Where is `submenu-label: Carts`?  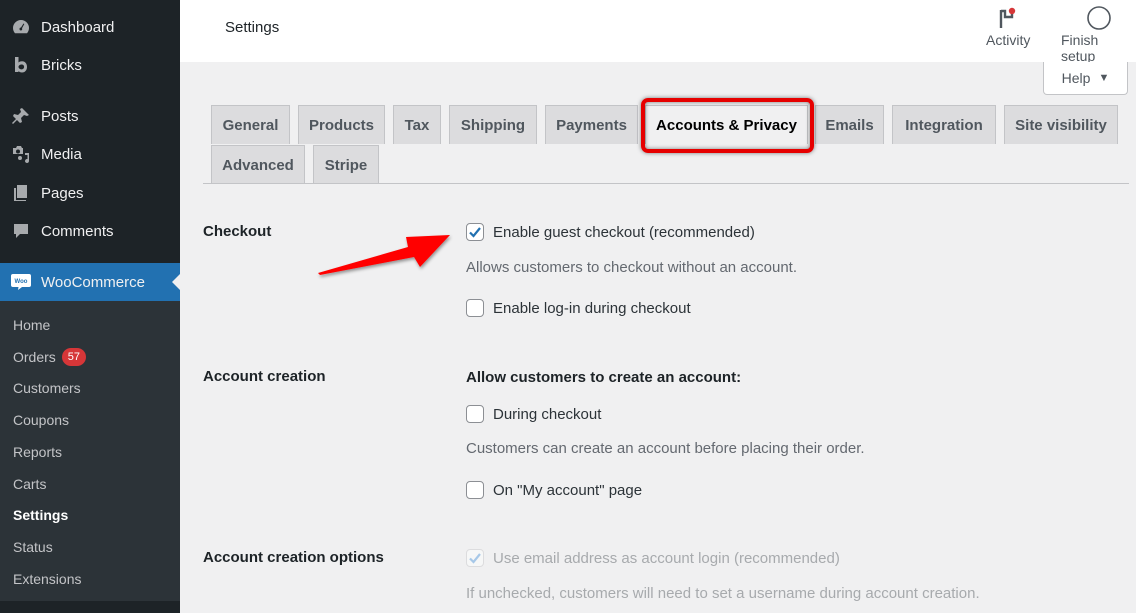
submenu-label: Carts is located at coordinates (30, 484).